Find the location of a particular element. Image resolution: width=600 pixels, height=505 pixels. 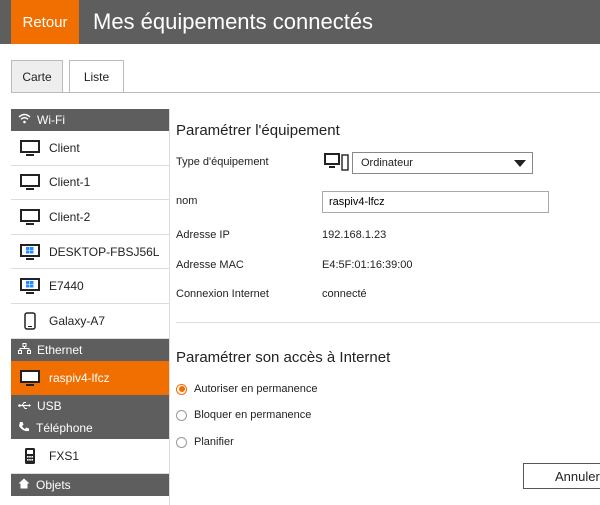

sidebar-divider is located at coordinates (169, 307).